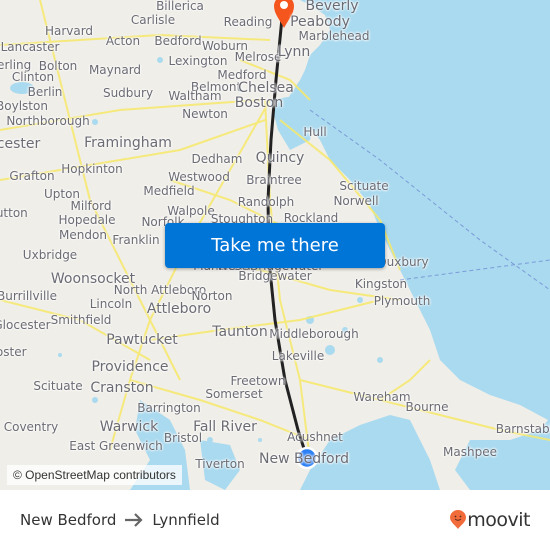  I want to click on place-label: Mashpee, so click(470, 452).